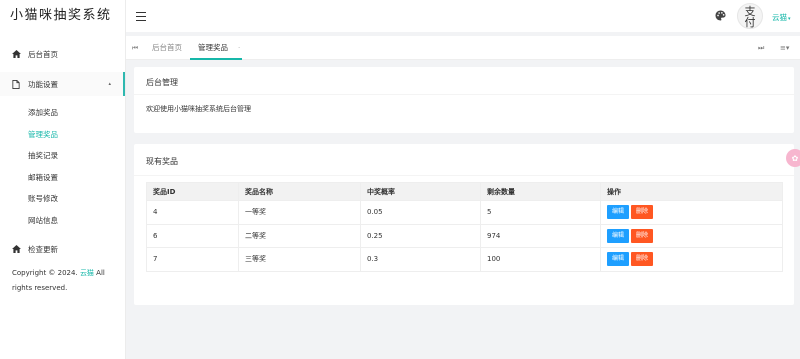  Describe the element at coordinates (540, 259) in the screenshot. I see `cell-remaining: 100` at that location.